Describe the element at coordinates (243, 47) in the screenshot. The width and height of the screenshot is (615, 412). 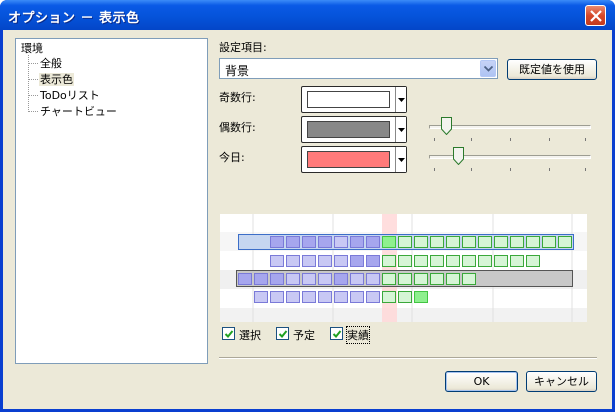
I see `setting-item-label: 設定項目:` at that location.